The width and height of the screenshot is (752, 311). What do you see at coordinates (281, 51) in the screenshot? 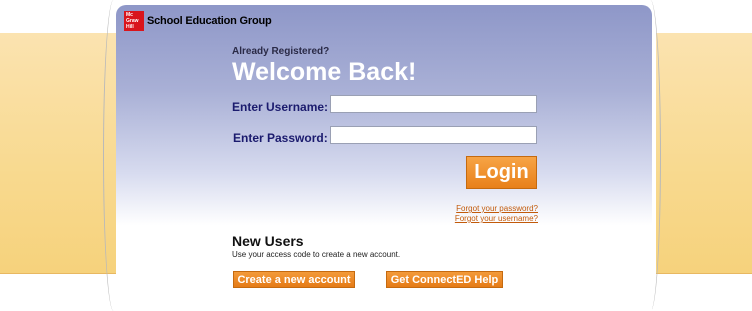
I see `already-registered-text: Already Registered?` at bounding box center [281, 51].